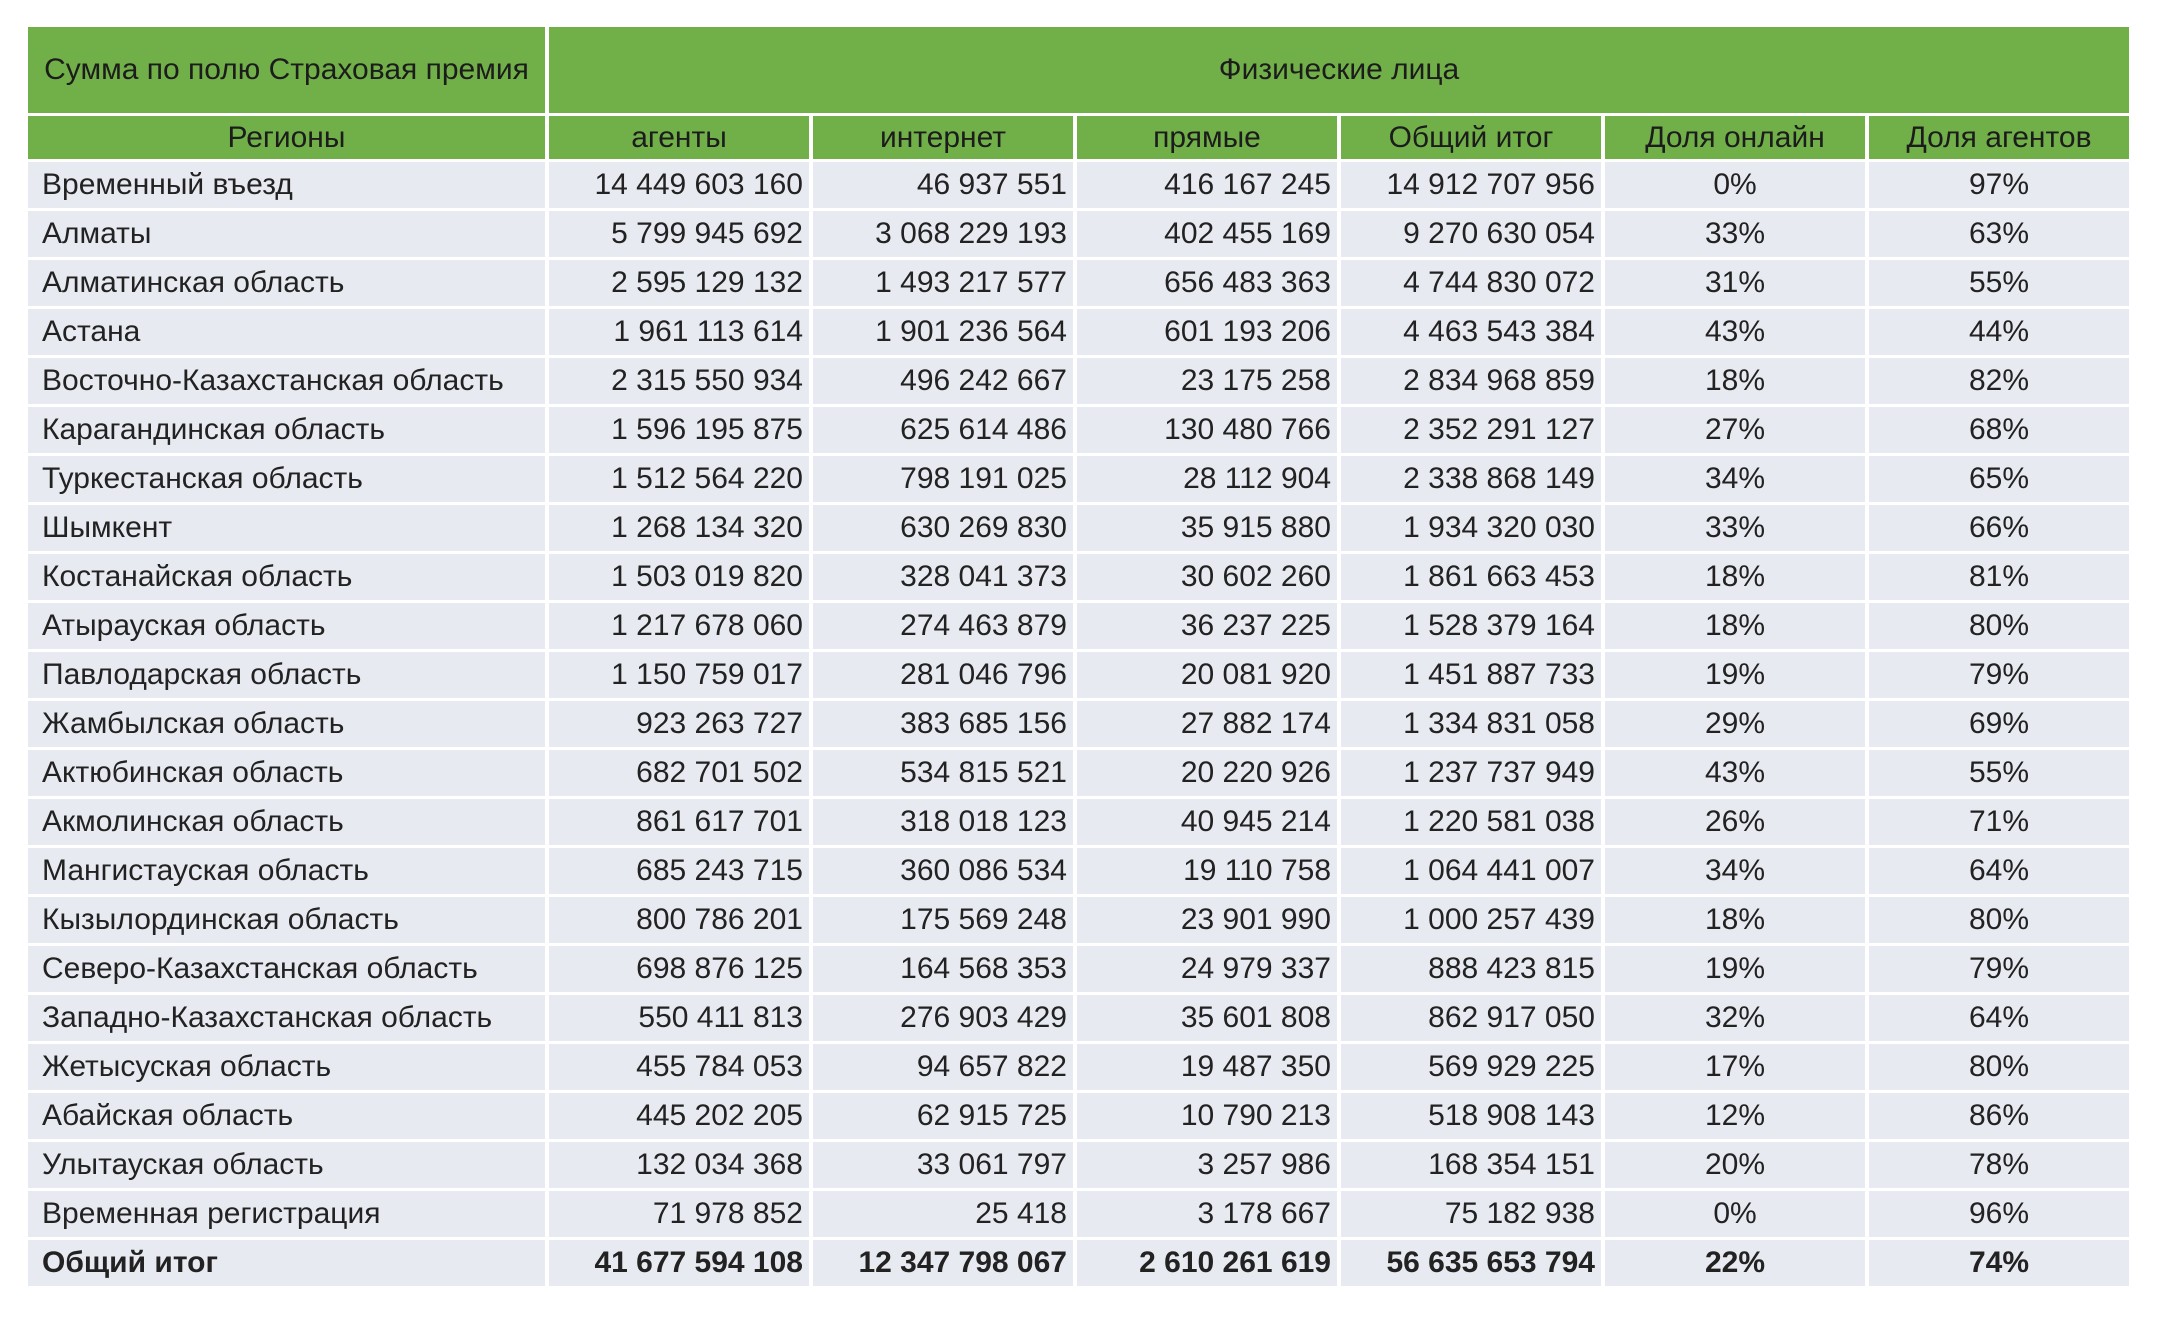 Image resolution: width=2160 pixels, height=1325 pixels. Describe the element at coordinates (286, 332) in the screenshot. I see `cell-region: Астана` at that location.